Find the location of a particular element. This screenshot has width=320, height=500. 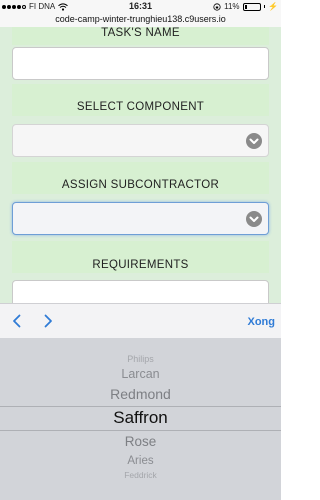

picker-item: Philips is located at coordinates (140, 359).